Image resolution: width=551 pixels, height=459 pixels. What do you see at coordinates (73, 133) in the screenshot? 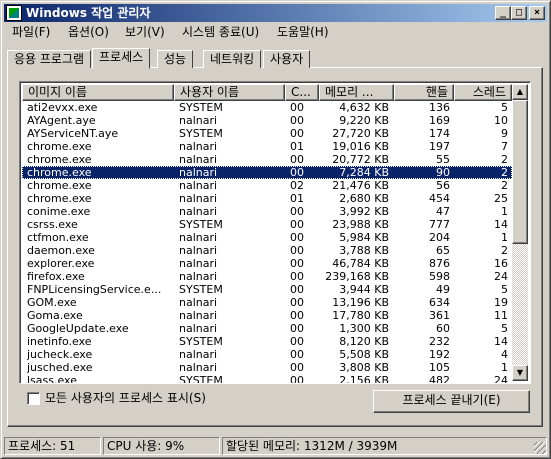
I see `cell-image-name: AYServiceNT.aye` at bounding box center [73, 133].